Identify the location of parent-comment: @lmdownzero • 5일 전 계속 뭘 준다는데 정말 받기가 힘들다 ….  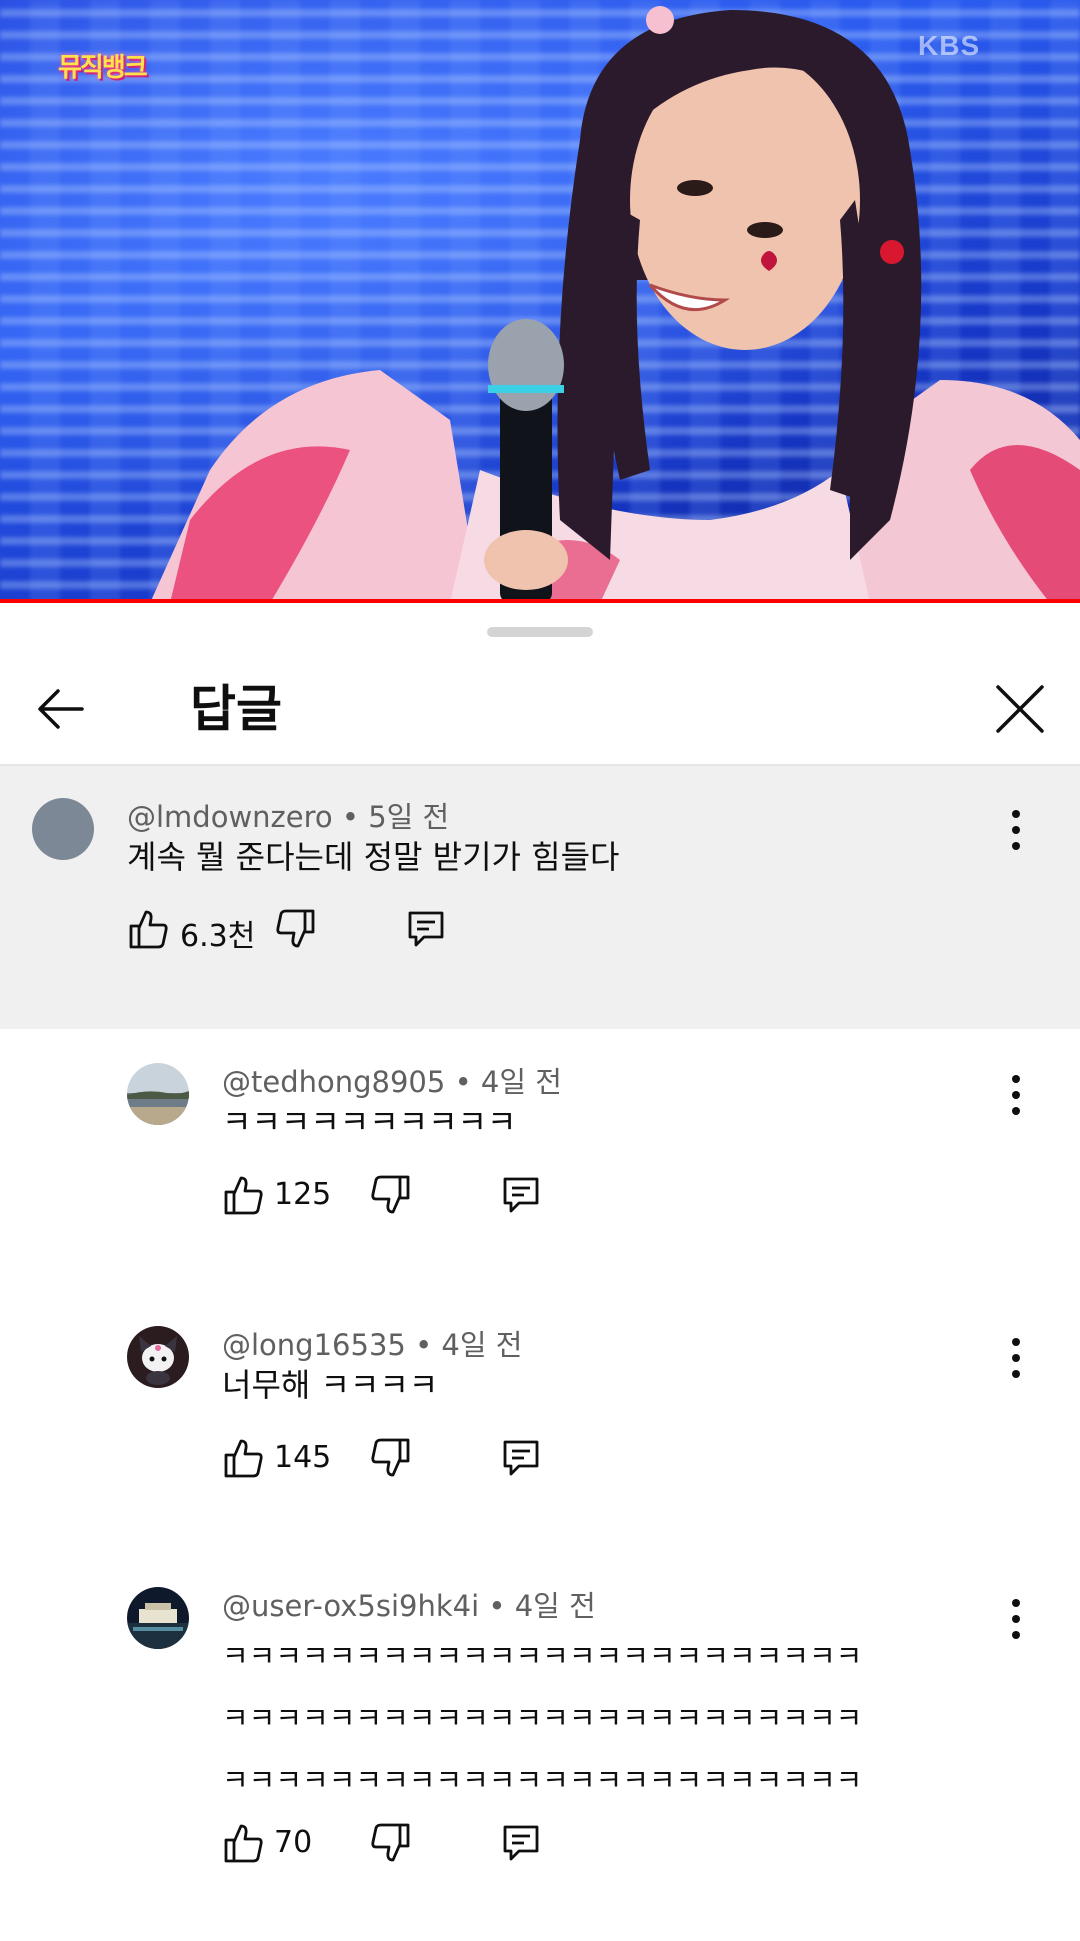
(540, 897).